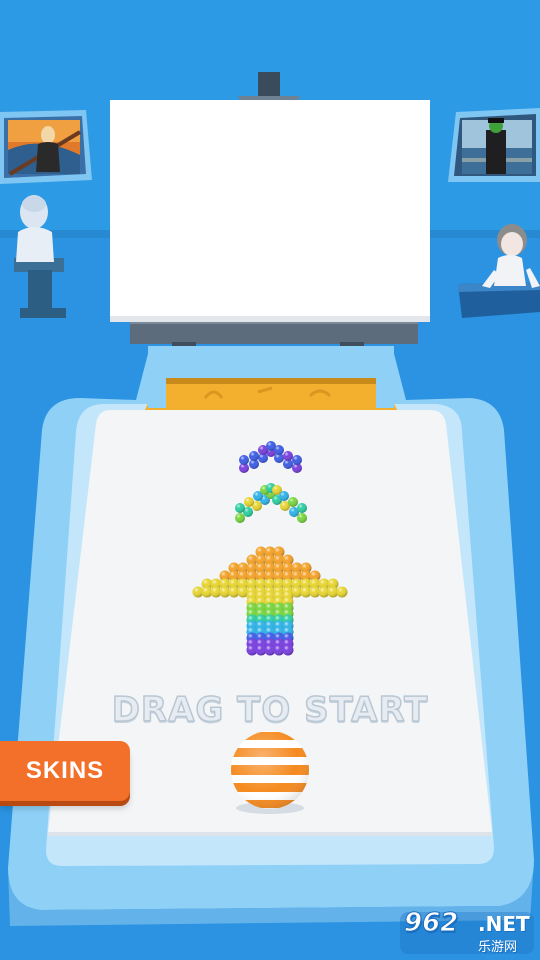  I want to click on skins-button: SKINS, so click(65, 771).